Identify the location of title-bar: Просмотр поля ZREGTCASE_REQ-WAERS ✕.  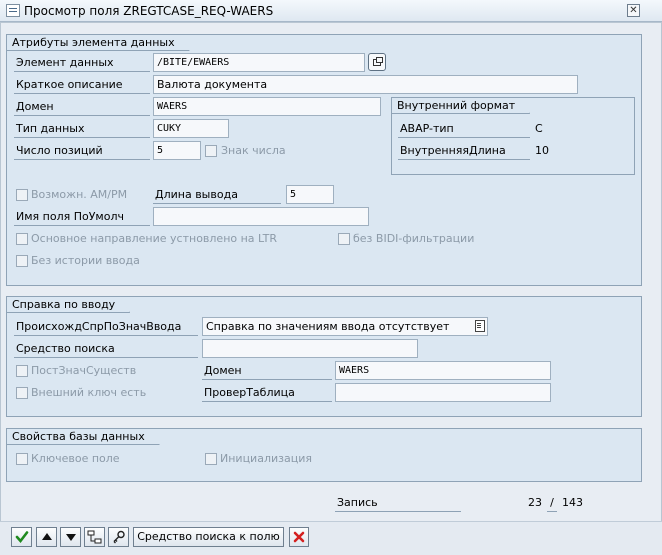
(331, 11).